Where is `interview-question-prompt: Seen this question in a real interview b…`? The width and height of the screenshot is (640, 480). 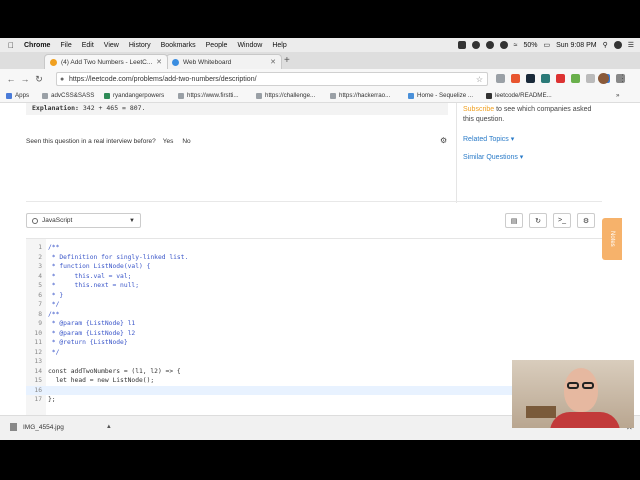
interview-question-prompt: Seen this question in a real interview b… is located at coordinates (109, 141).